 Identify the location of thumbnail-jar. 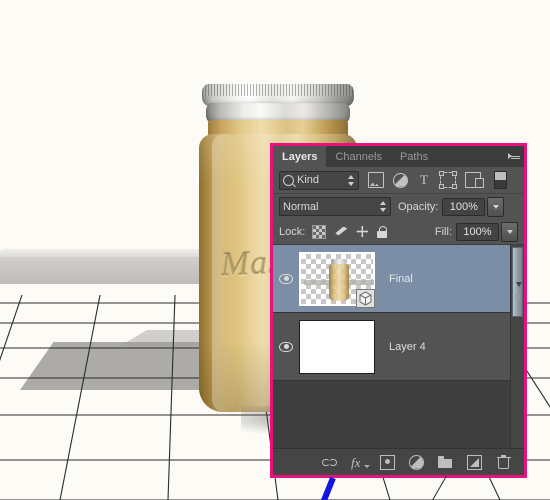
(339, 279).